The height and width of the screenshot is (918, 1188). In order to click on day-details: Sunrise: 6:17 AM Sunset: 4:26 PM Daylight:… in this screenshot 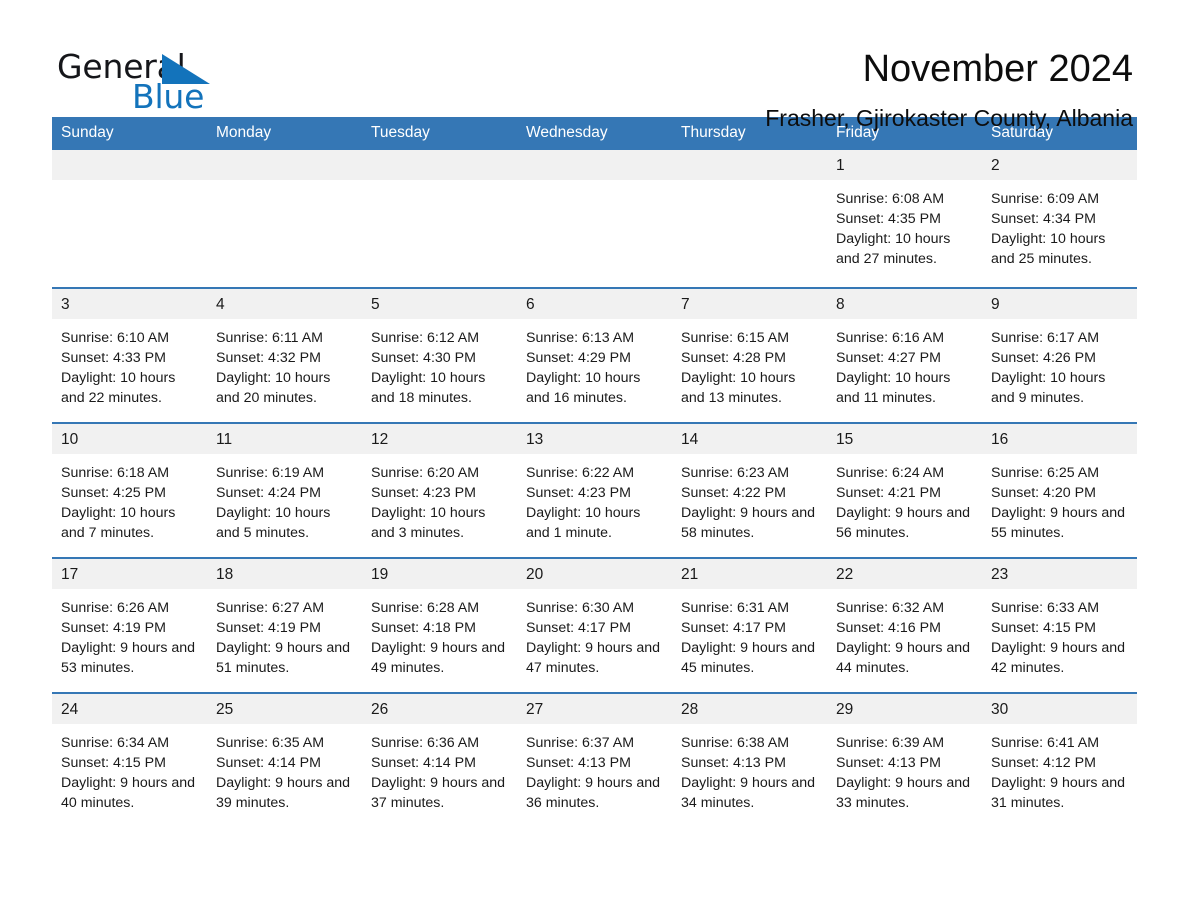, I will do `click(1059, 364)`.